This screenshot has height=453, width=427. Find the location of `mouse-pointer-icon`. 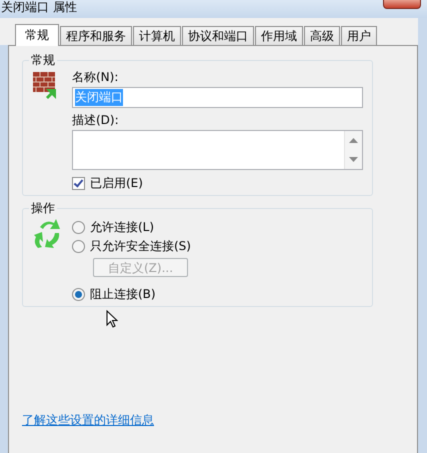

mouse-pointer-icon is located at coordinates (112, 319).